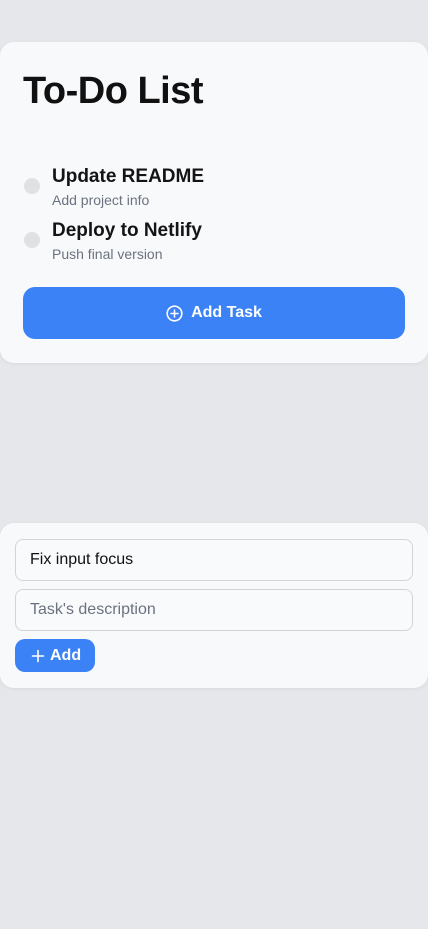 Image resolution: width=428 pixels, height=929 pixels. Describe the element at coordinates (38, 656) in the screenshot. I see `plus-icon` at that location.